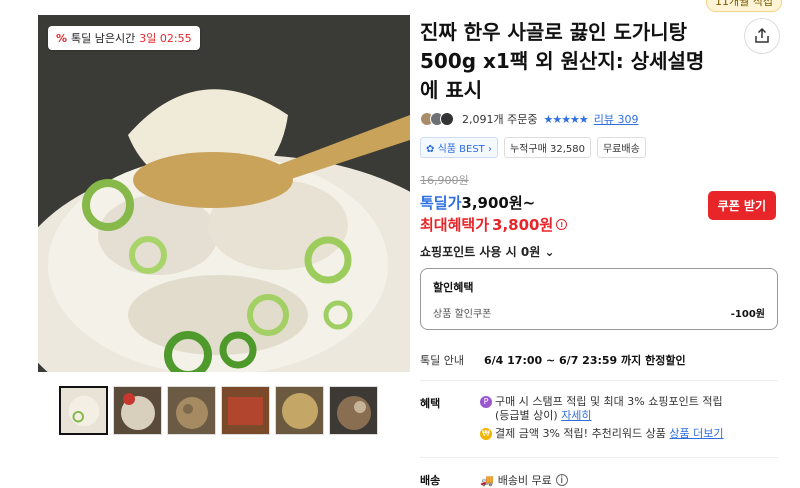 Image resolution: width=800 pixels, height=488 pixels. I want to click on tag-food-best: ✿ 식품 BEST ›, so click(459, 147).